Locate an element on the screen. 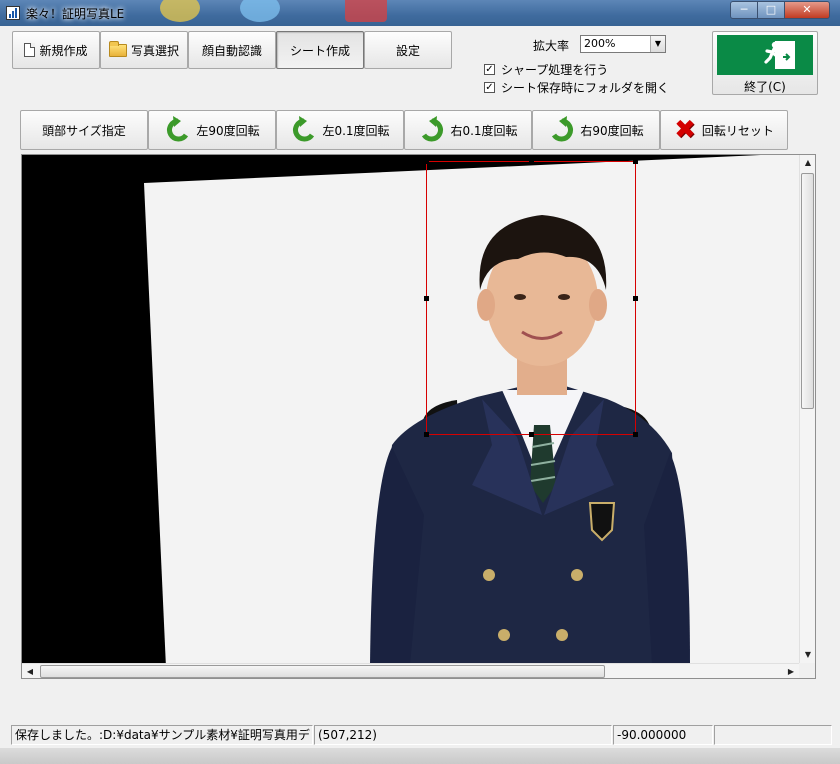  select-photo-label: 写真選択 is located at coordinates (154, 50).